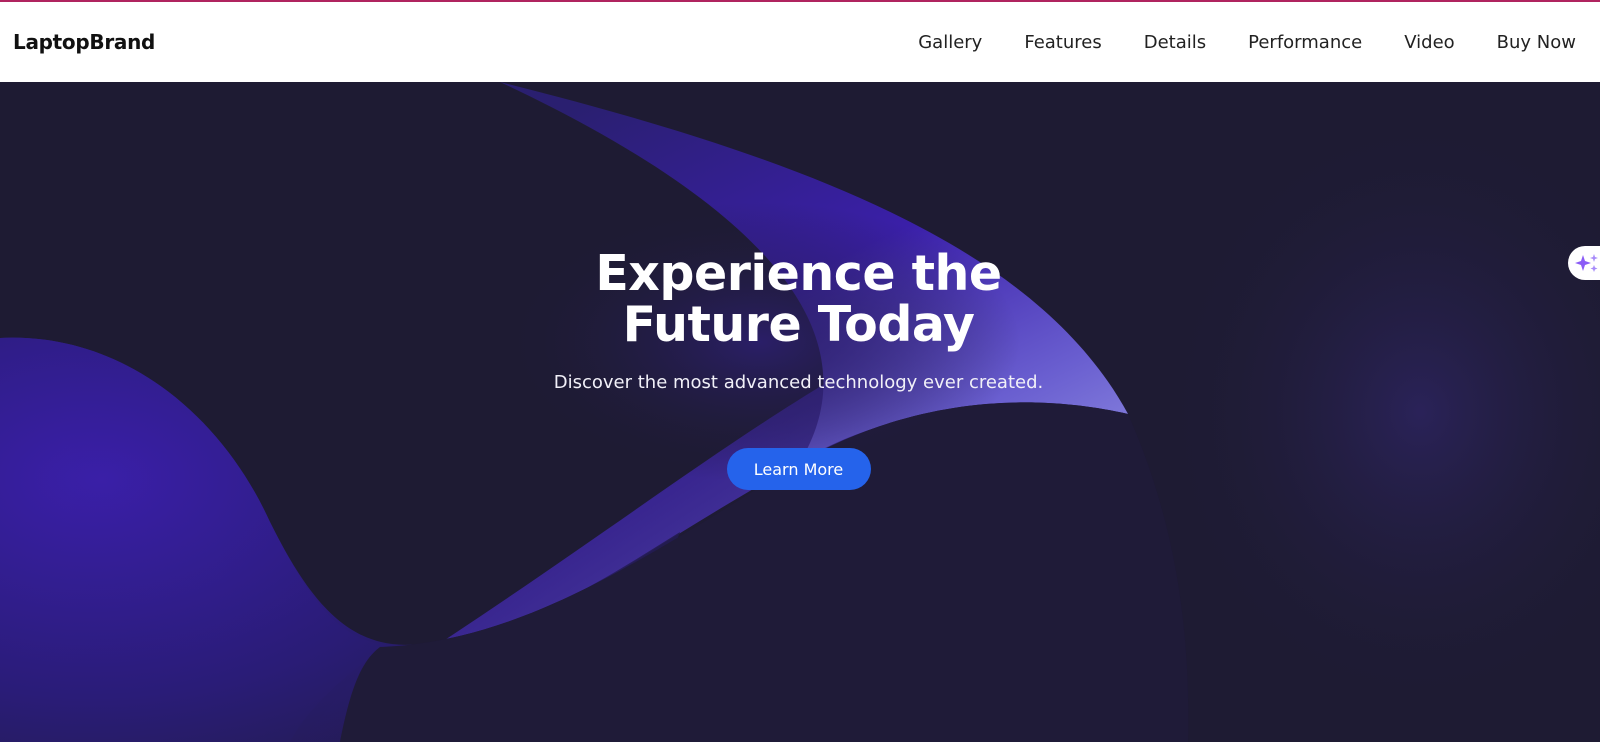 The image size is (1600, 742). Describe the element at coordinates (798, 469) in the screenshot. I see `learn-more-button: Learn More` at that location.